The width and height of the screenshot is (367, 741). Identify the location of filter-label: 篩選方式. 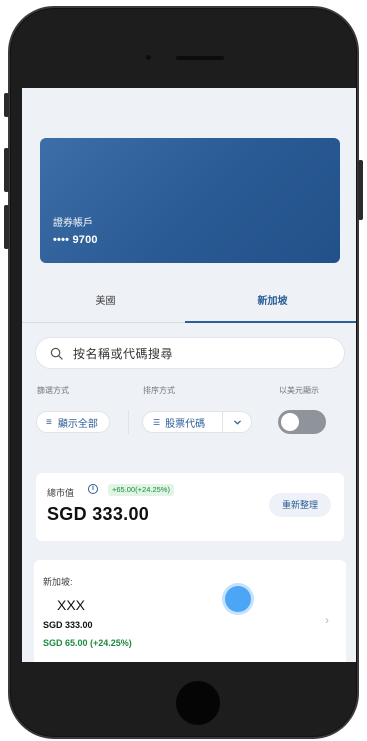
(53, 390).